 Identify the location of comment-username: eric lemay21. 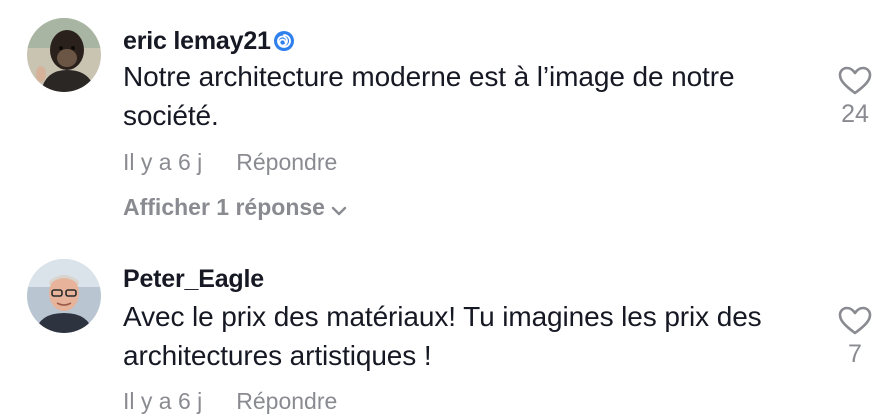
(209, 43).